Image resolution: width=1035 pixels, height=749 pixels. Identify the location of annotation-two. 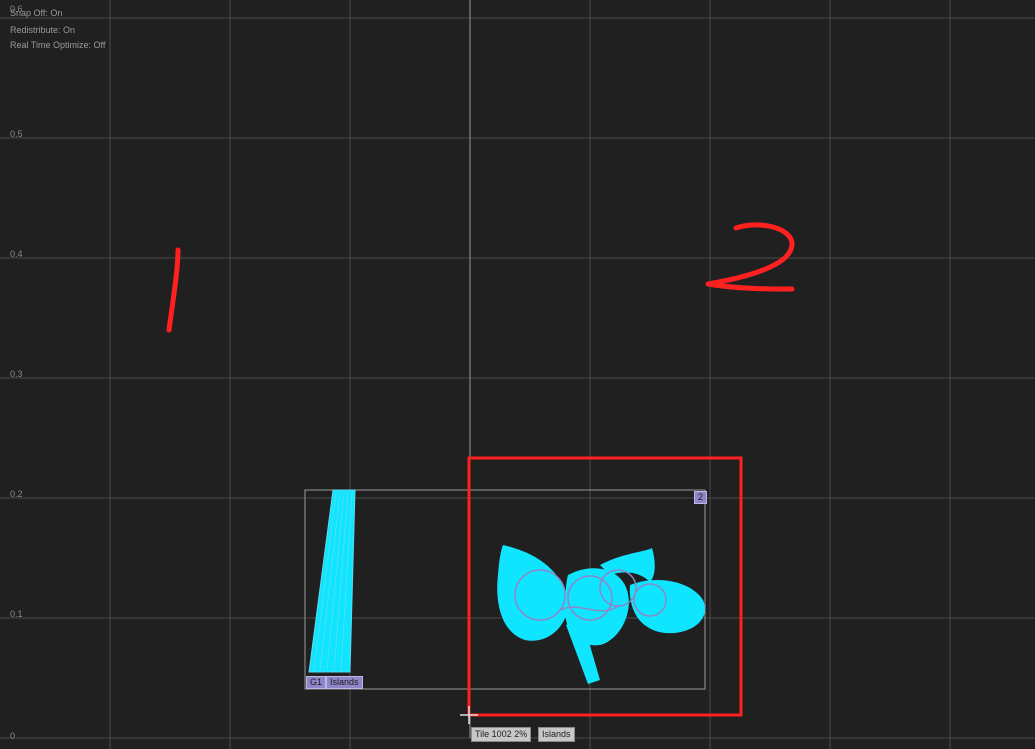
(750, 257).